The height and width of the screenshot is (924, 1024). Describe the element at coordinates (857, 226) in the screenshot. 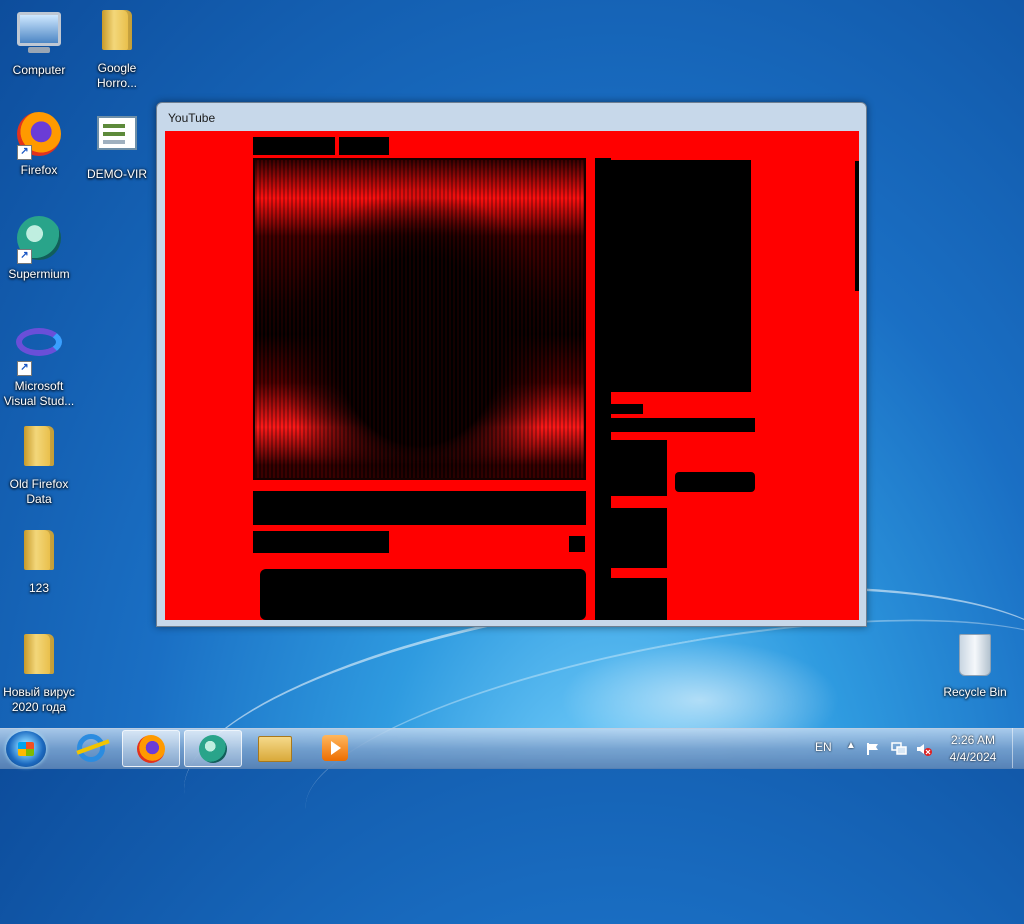

I see `scrollbar` at that location.